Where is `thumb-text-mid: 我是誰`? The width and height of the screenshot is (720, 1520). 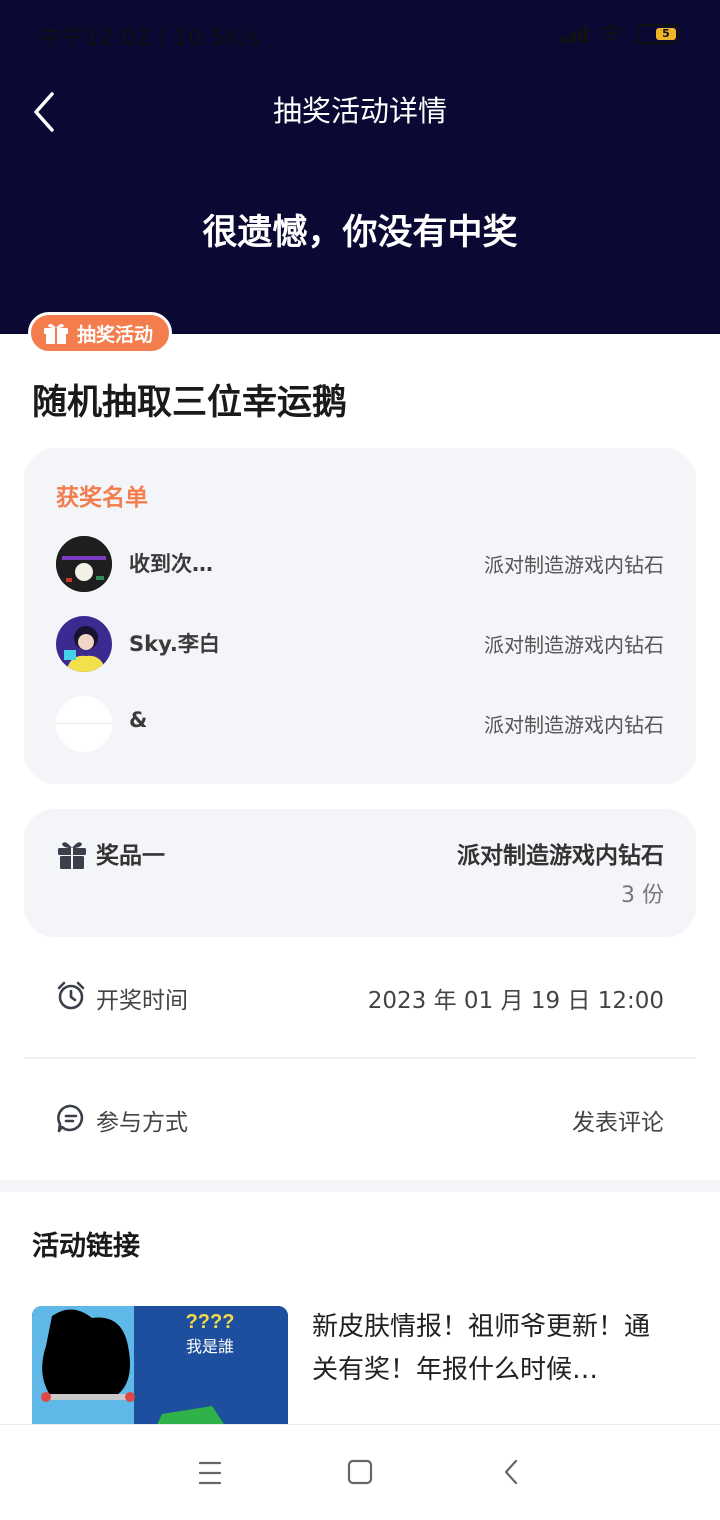
thumb-text-mid: 我是誰 is located at coordinates (210, 1346).